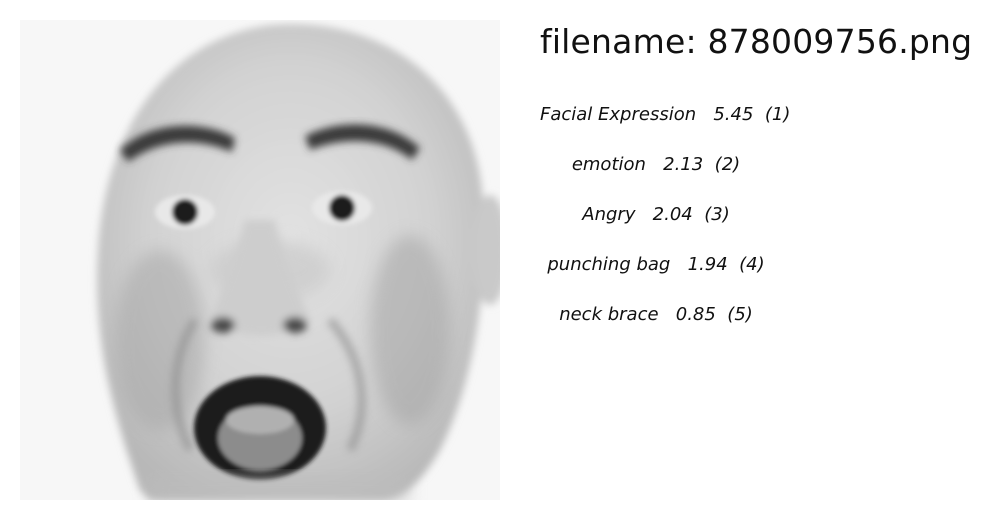 The width and height of the screenshot is (1000, 520). I want to click on label-score: 2.04, so click(672, 214).